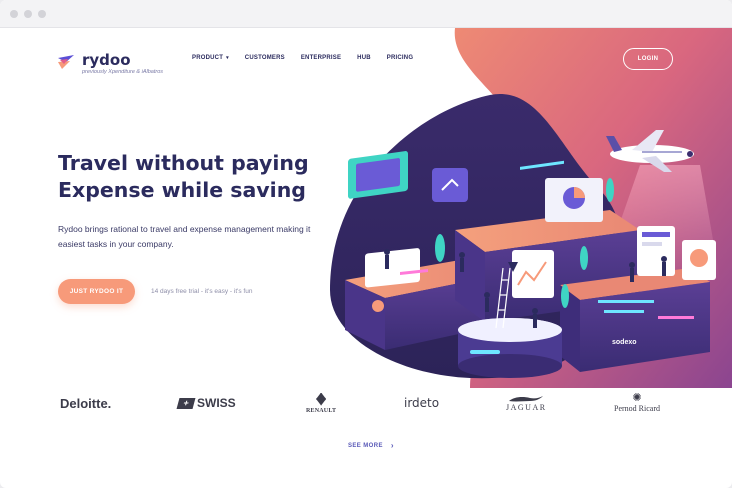  What do you see at coordinates (637, 408) in the screenshot?
I see `client-pernod-label: Pernod Ricard` at bounding box center [637, 408].